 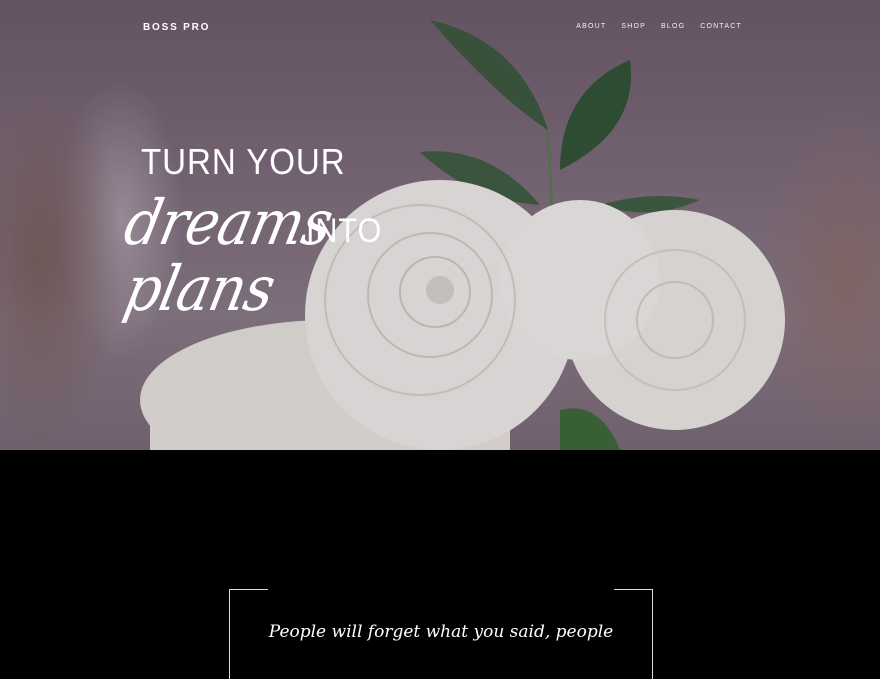 I want to click on quote-frame: People will forget what you said, people, so click(x=441, y=634).